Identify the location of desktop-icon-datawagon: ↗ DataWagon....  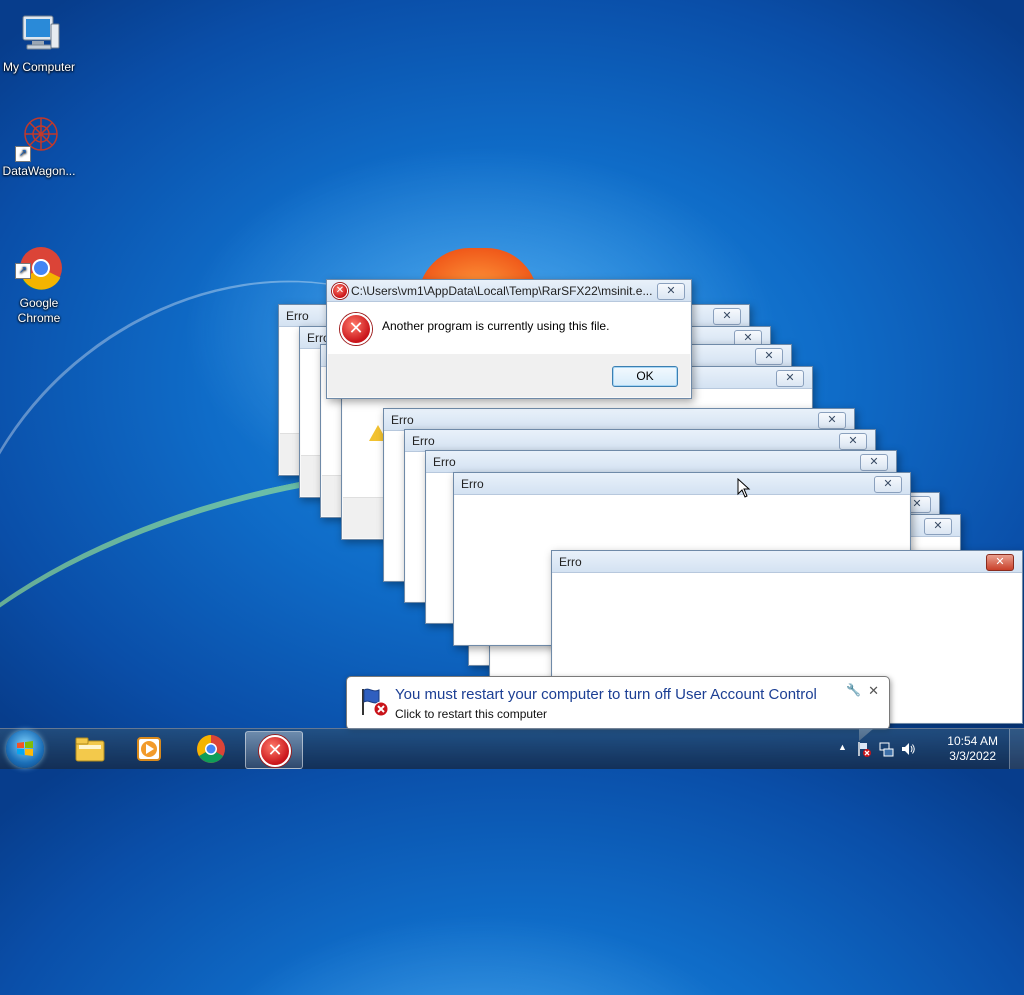
(39, 146).